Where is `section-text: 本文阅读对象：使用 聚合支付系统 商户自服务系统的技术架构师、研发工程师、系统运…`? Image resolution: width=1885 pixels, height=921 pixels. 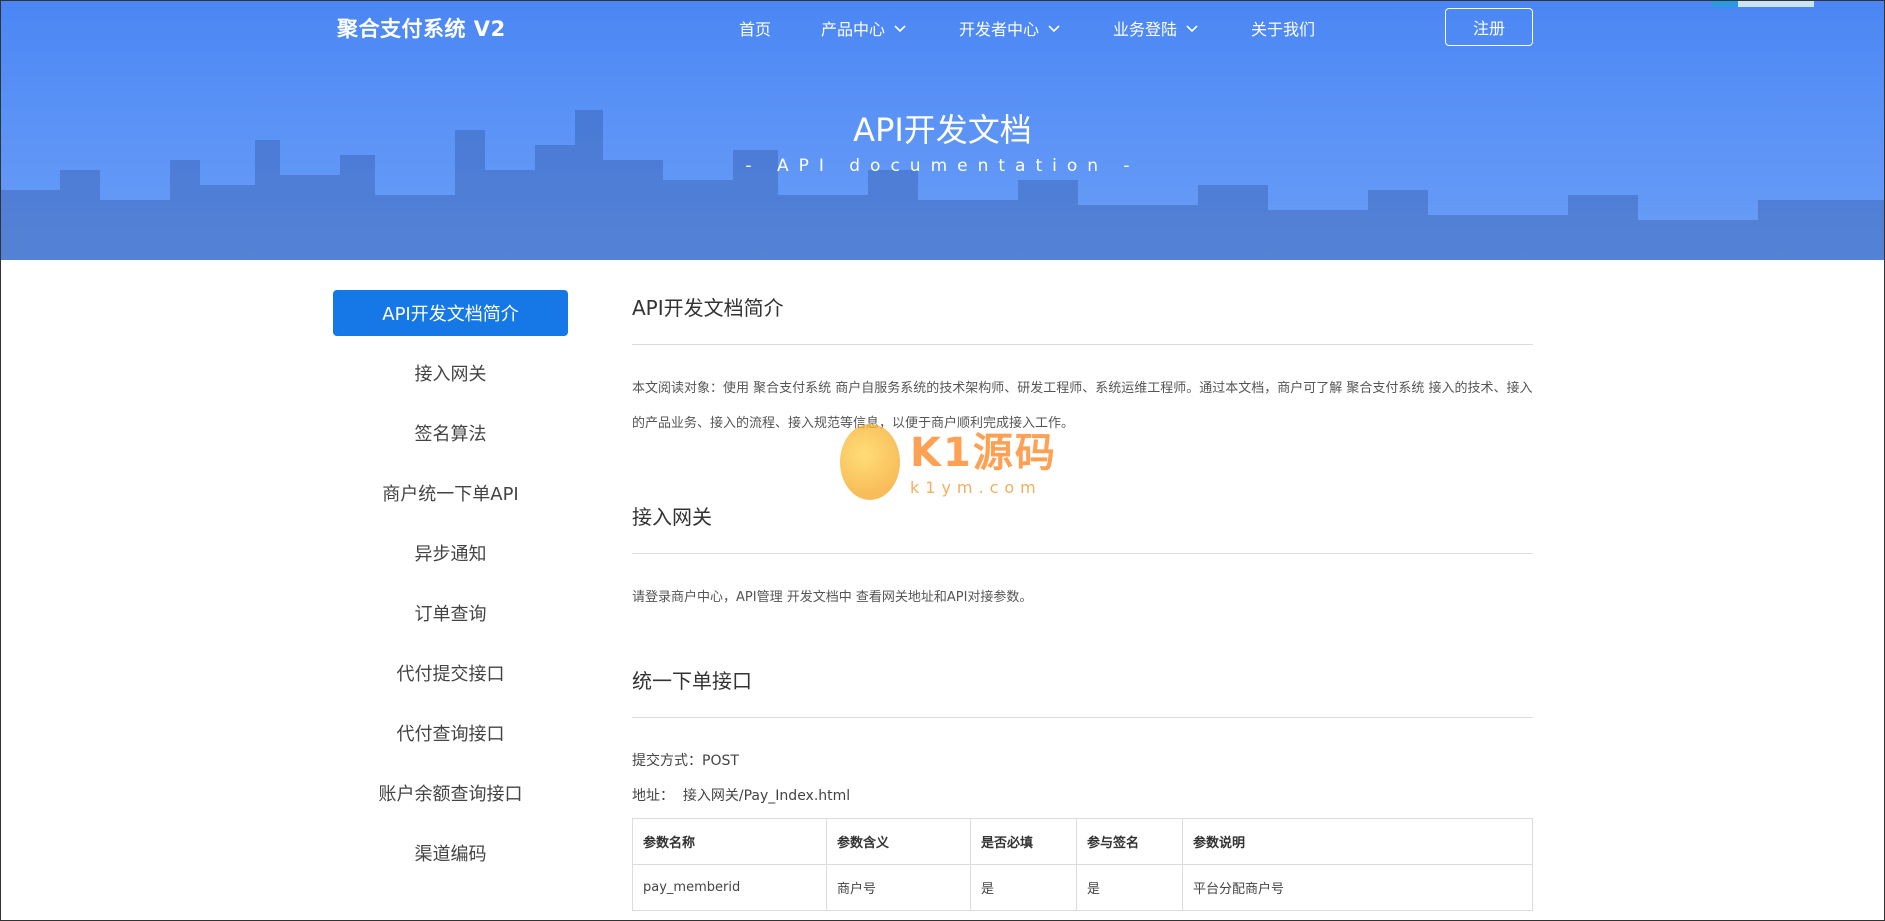 section-text: 本文阅读对象：使用 聚合支付系统 商户自服务系统的技术架构师、研发工程师、系统运… is located at coordinates (1082, 406).